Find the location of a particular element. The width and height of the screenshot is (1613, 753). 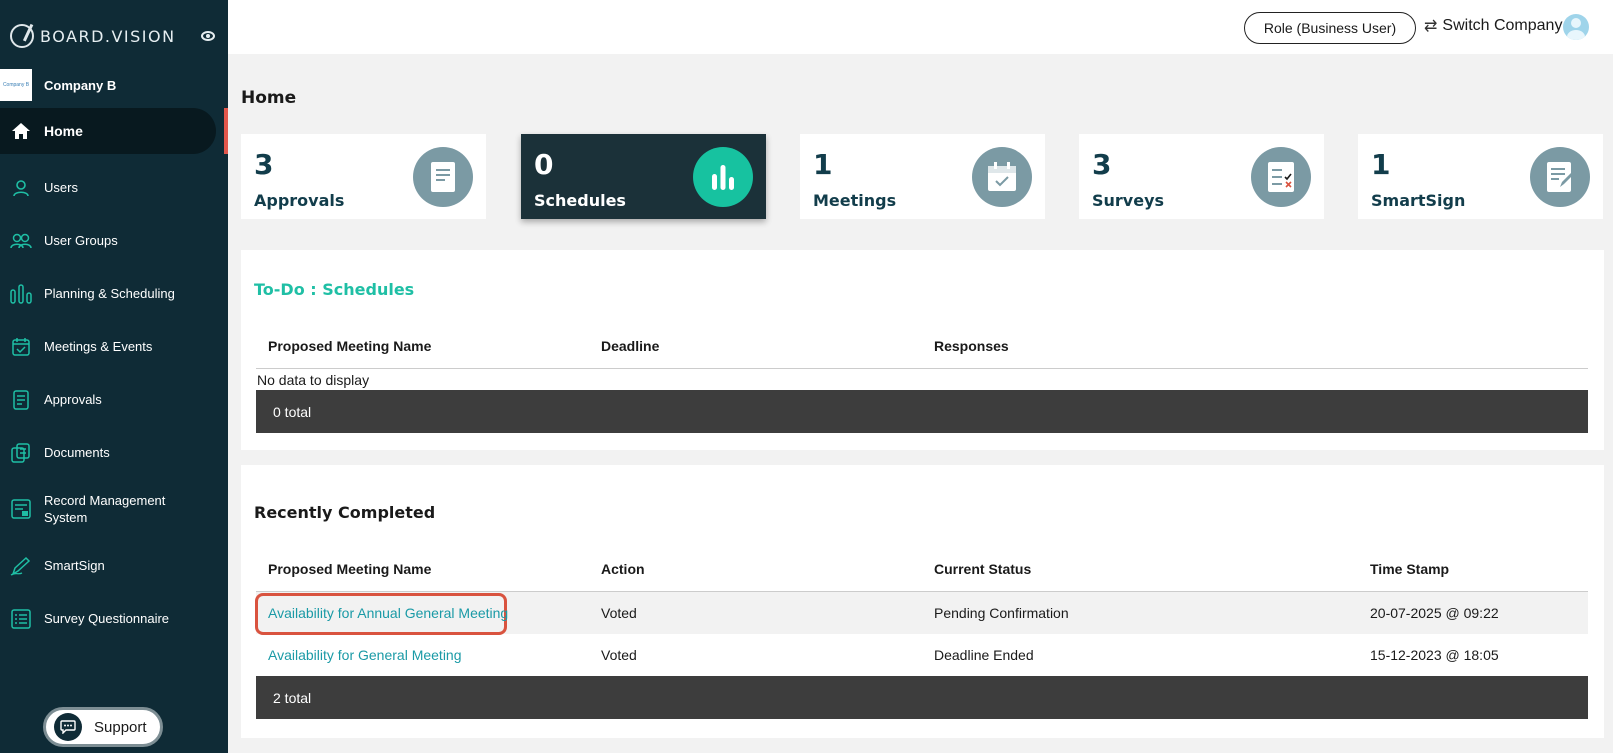

sidebar-item-users: Users is located at coordinates (114, 187).